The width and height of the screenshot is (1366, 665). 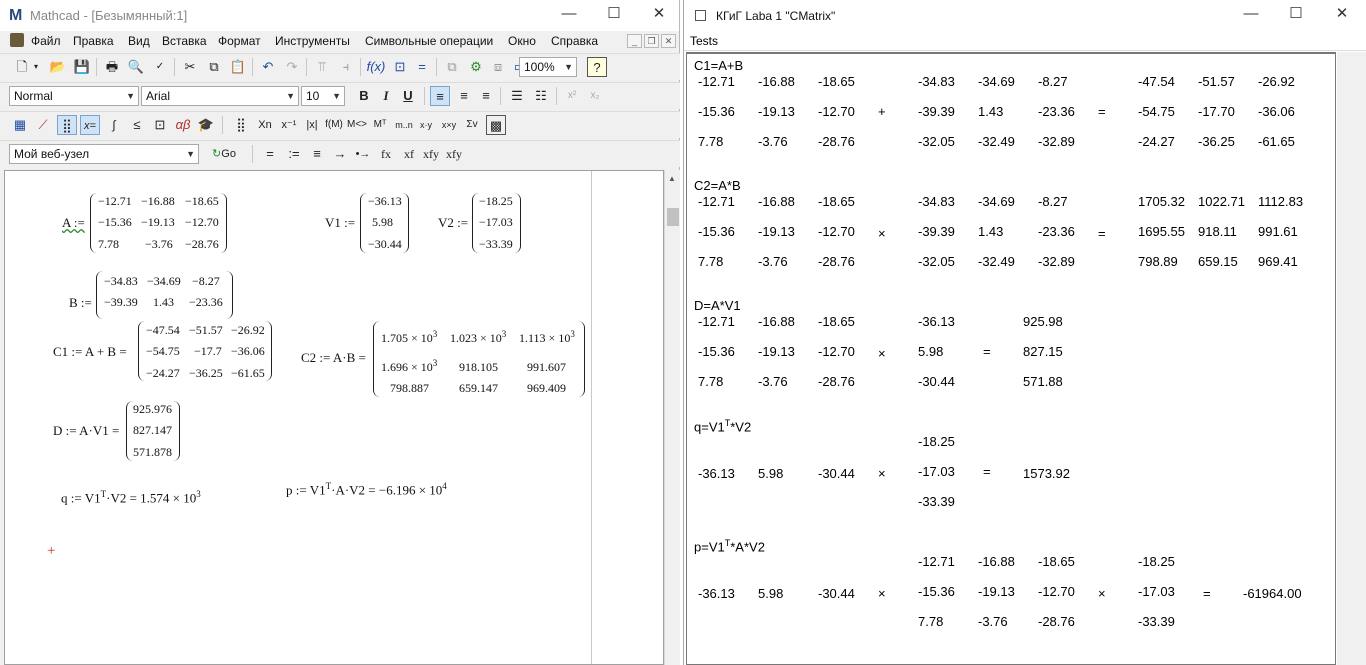 I want to click on cut-icon: ✂, so click(x=190, y=67).